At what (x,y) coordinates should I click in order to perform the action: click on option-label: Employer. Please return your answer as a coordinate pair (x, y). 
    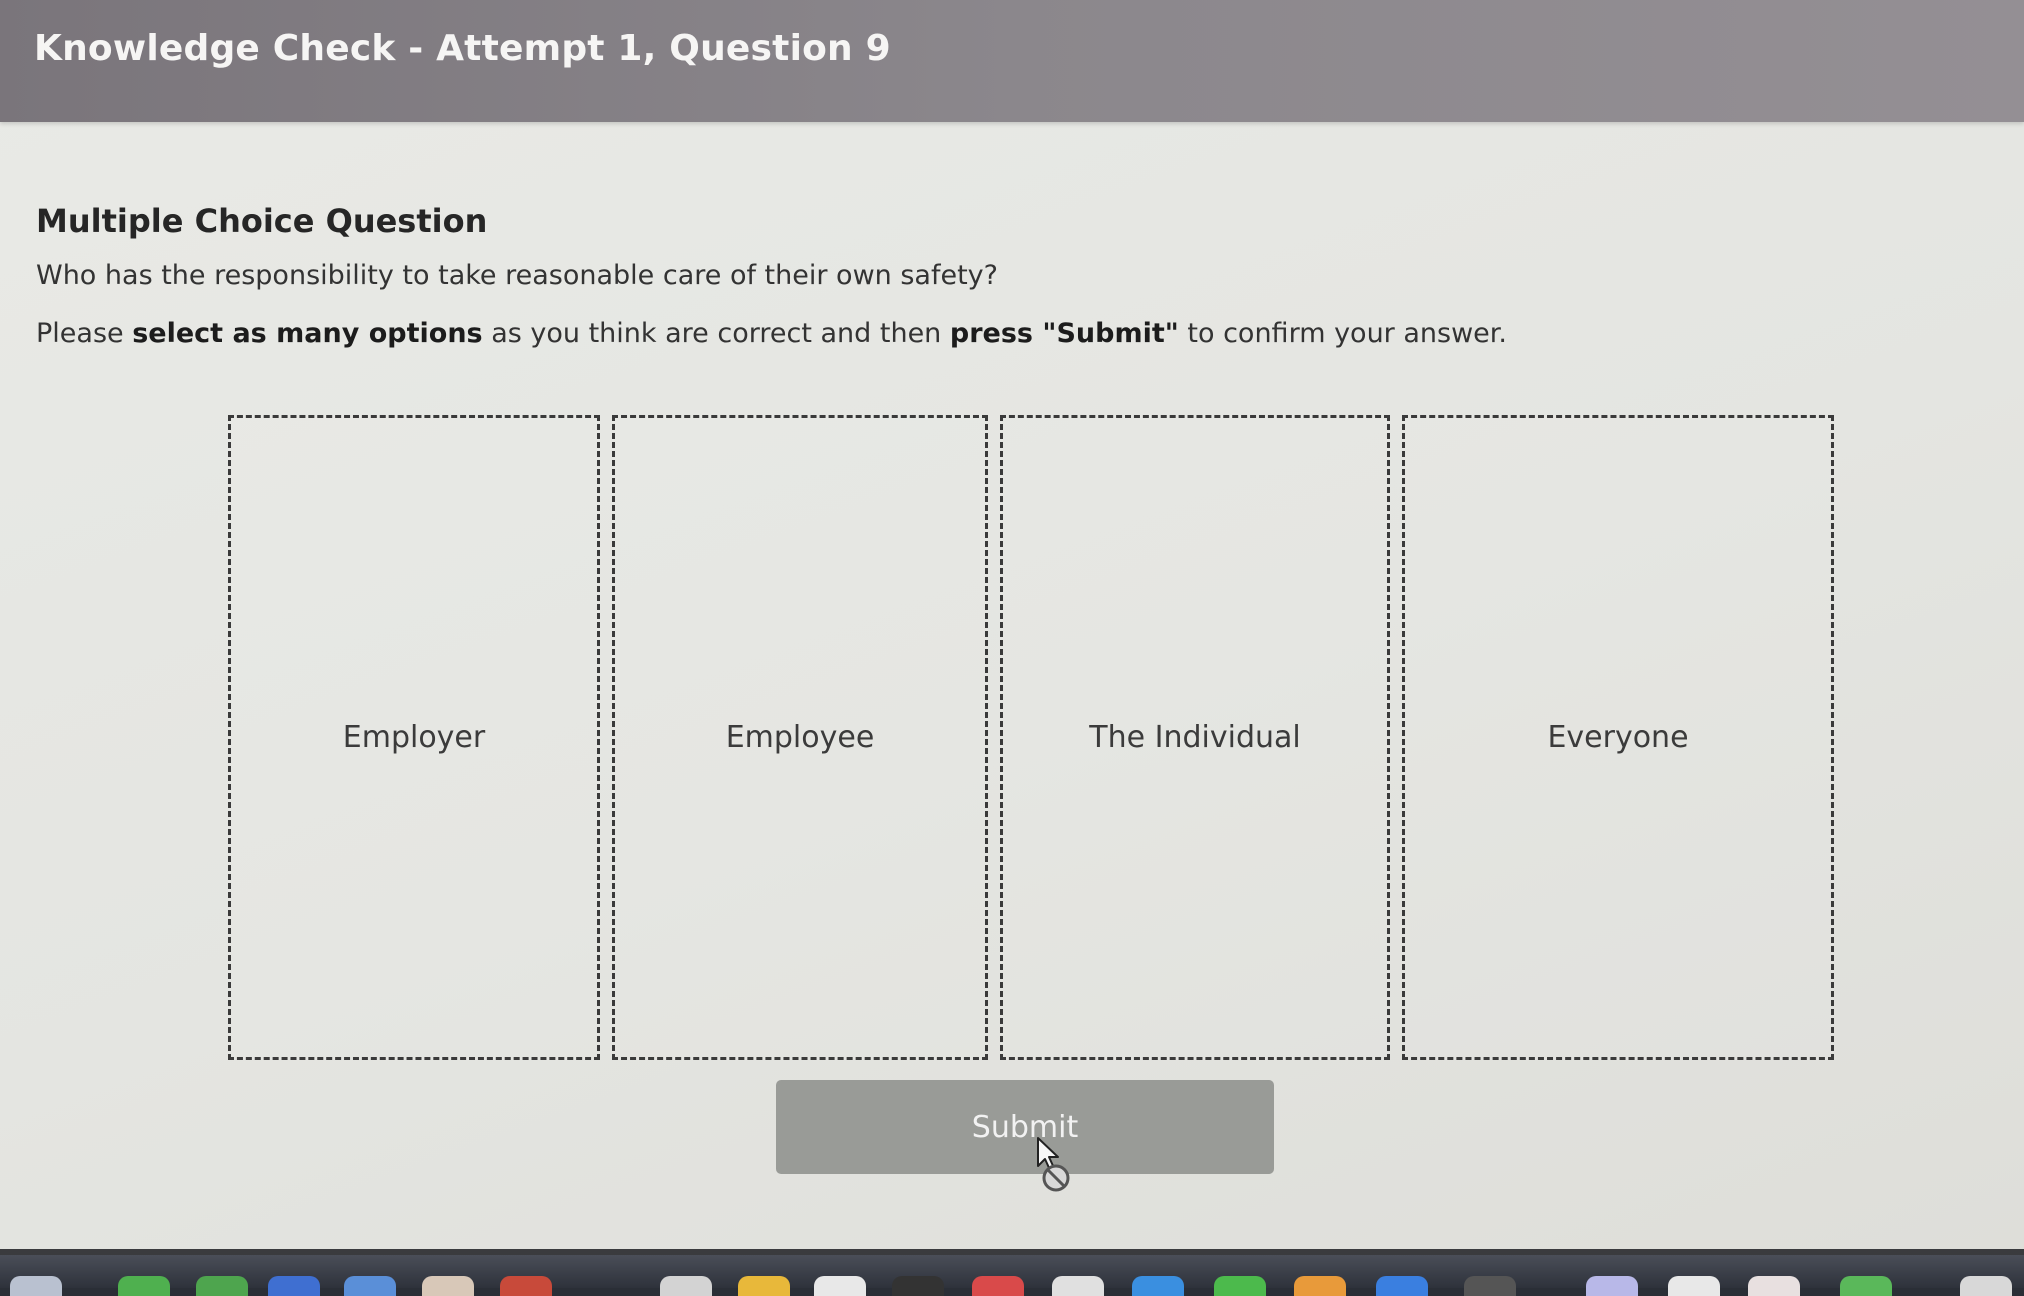
    Looking at the image, I should click on (414, 737).